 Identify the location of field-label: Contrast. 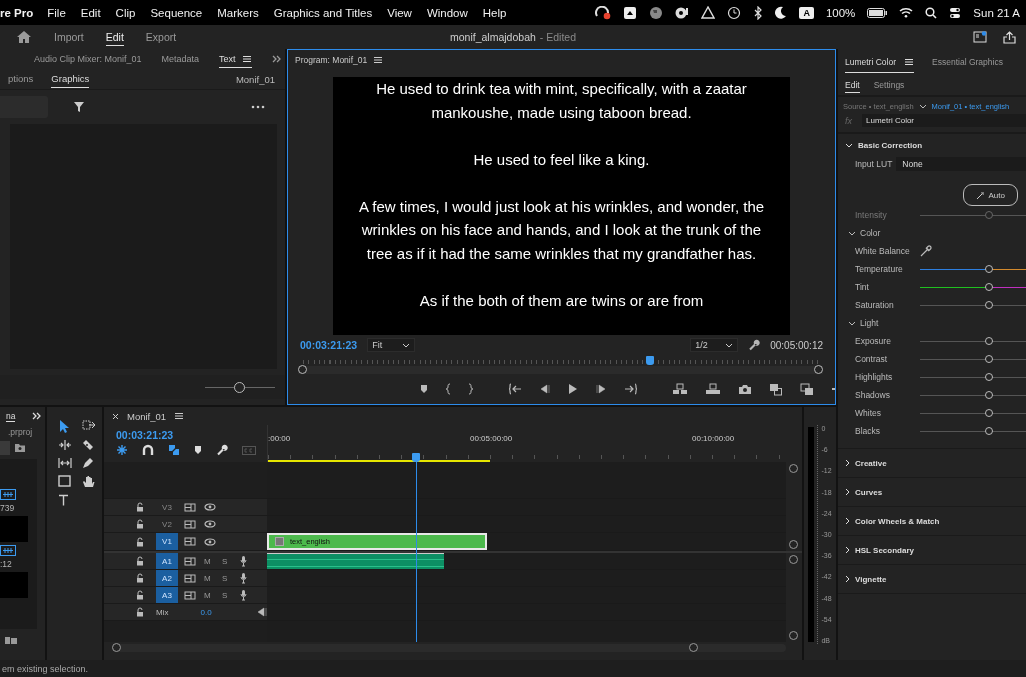
(872, 359).